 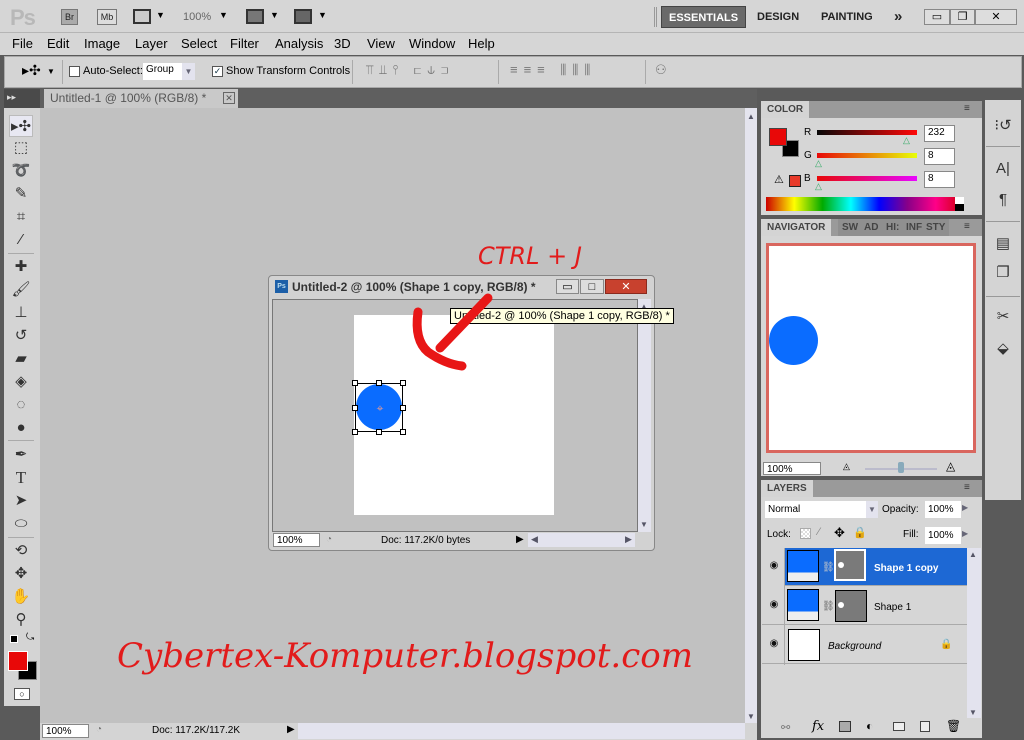 What do you see at coordinates (819, 532) in the screenshot?
I see `lock-pixels-icon: ⁄` at bounding box center [819, 532].